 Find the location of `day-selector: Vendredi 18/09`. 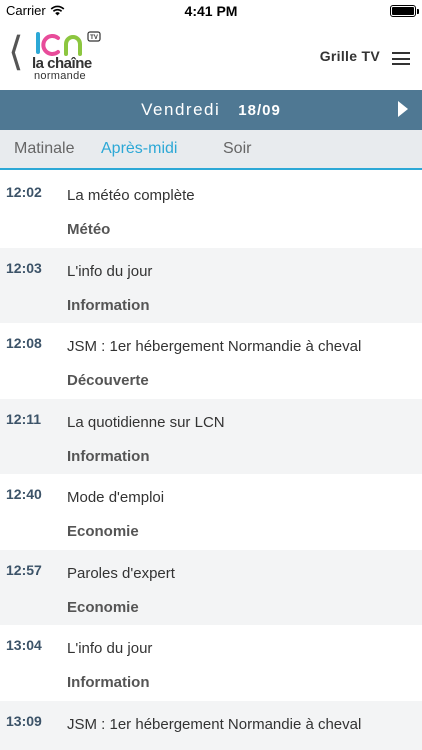

day-selector: Vendredi 18/09 is located at coordinates (211, 110).